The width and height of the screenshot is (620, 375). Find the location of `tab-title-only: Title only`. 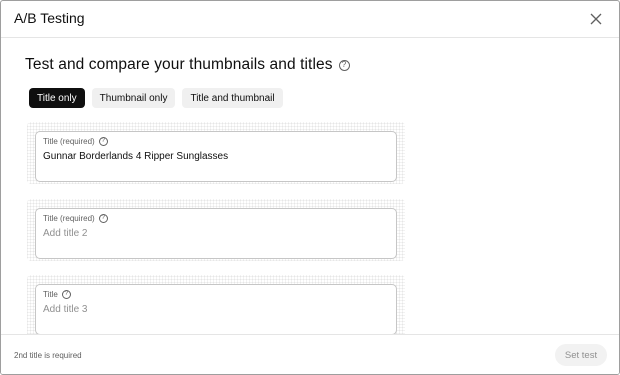

tab-title-only: Title only is located at coordinates (57, 98).